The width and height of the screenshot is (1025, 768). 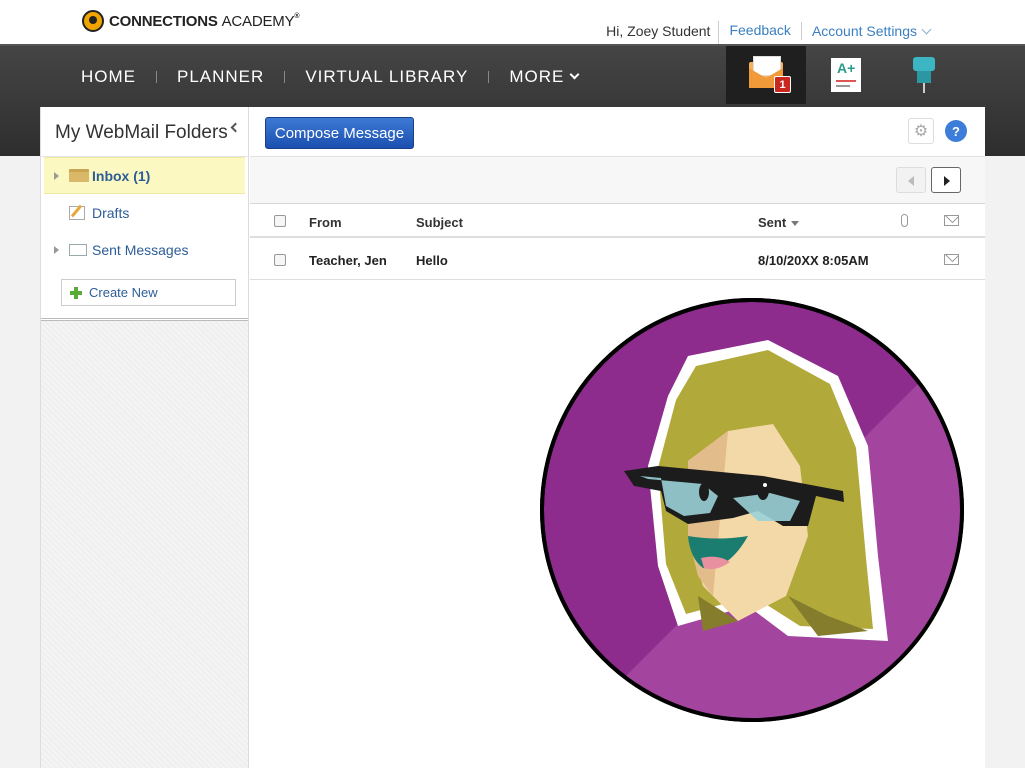 What do you see at coordinates (766, 75) in the screenshot?
I see `webmail-tool-button: 1` at bounding box center [766, 75].